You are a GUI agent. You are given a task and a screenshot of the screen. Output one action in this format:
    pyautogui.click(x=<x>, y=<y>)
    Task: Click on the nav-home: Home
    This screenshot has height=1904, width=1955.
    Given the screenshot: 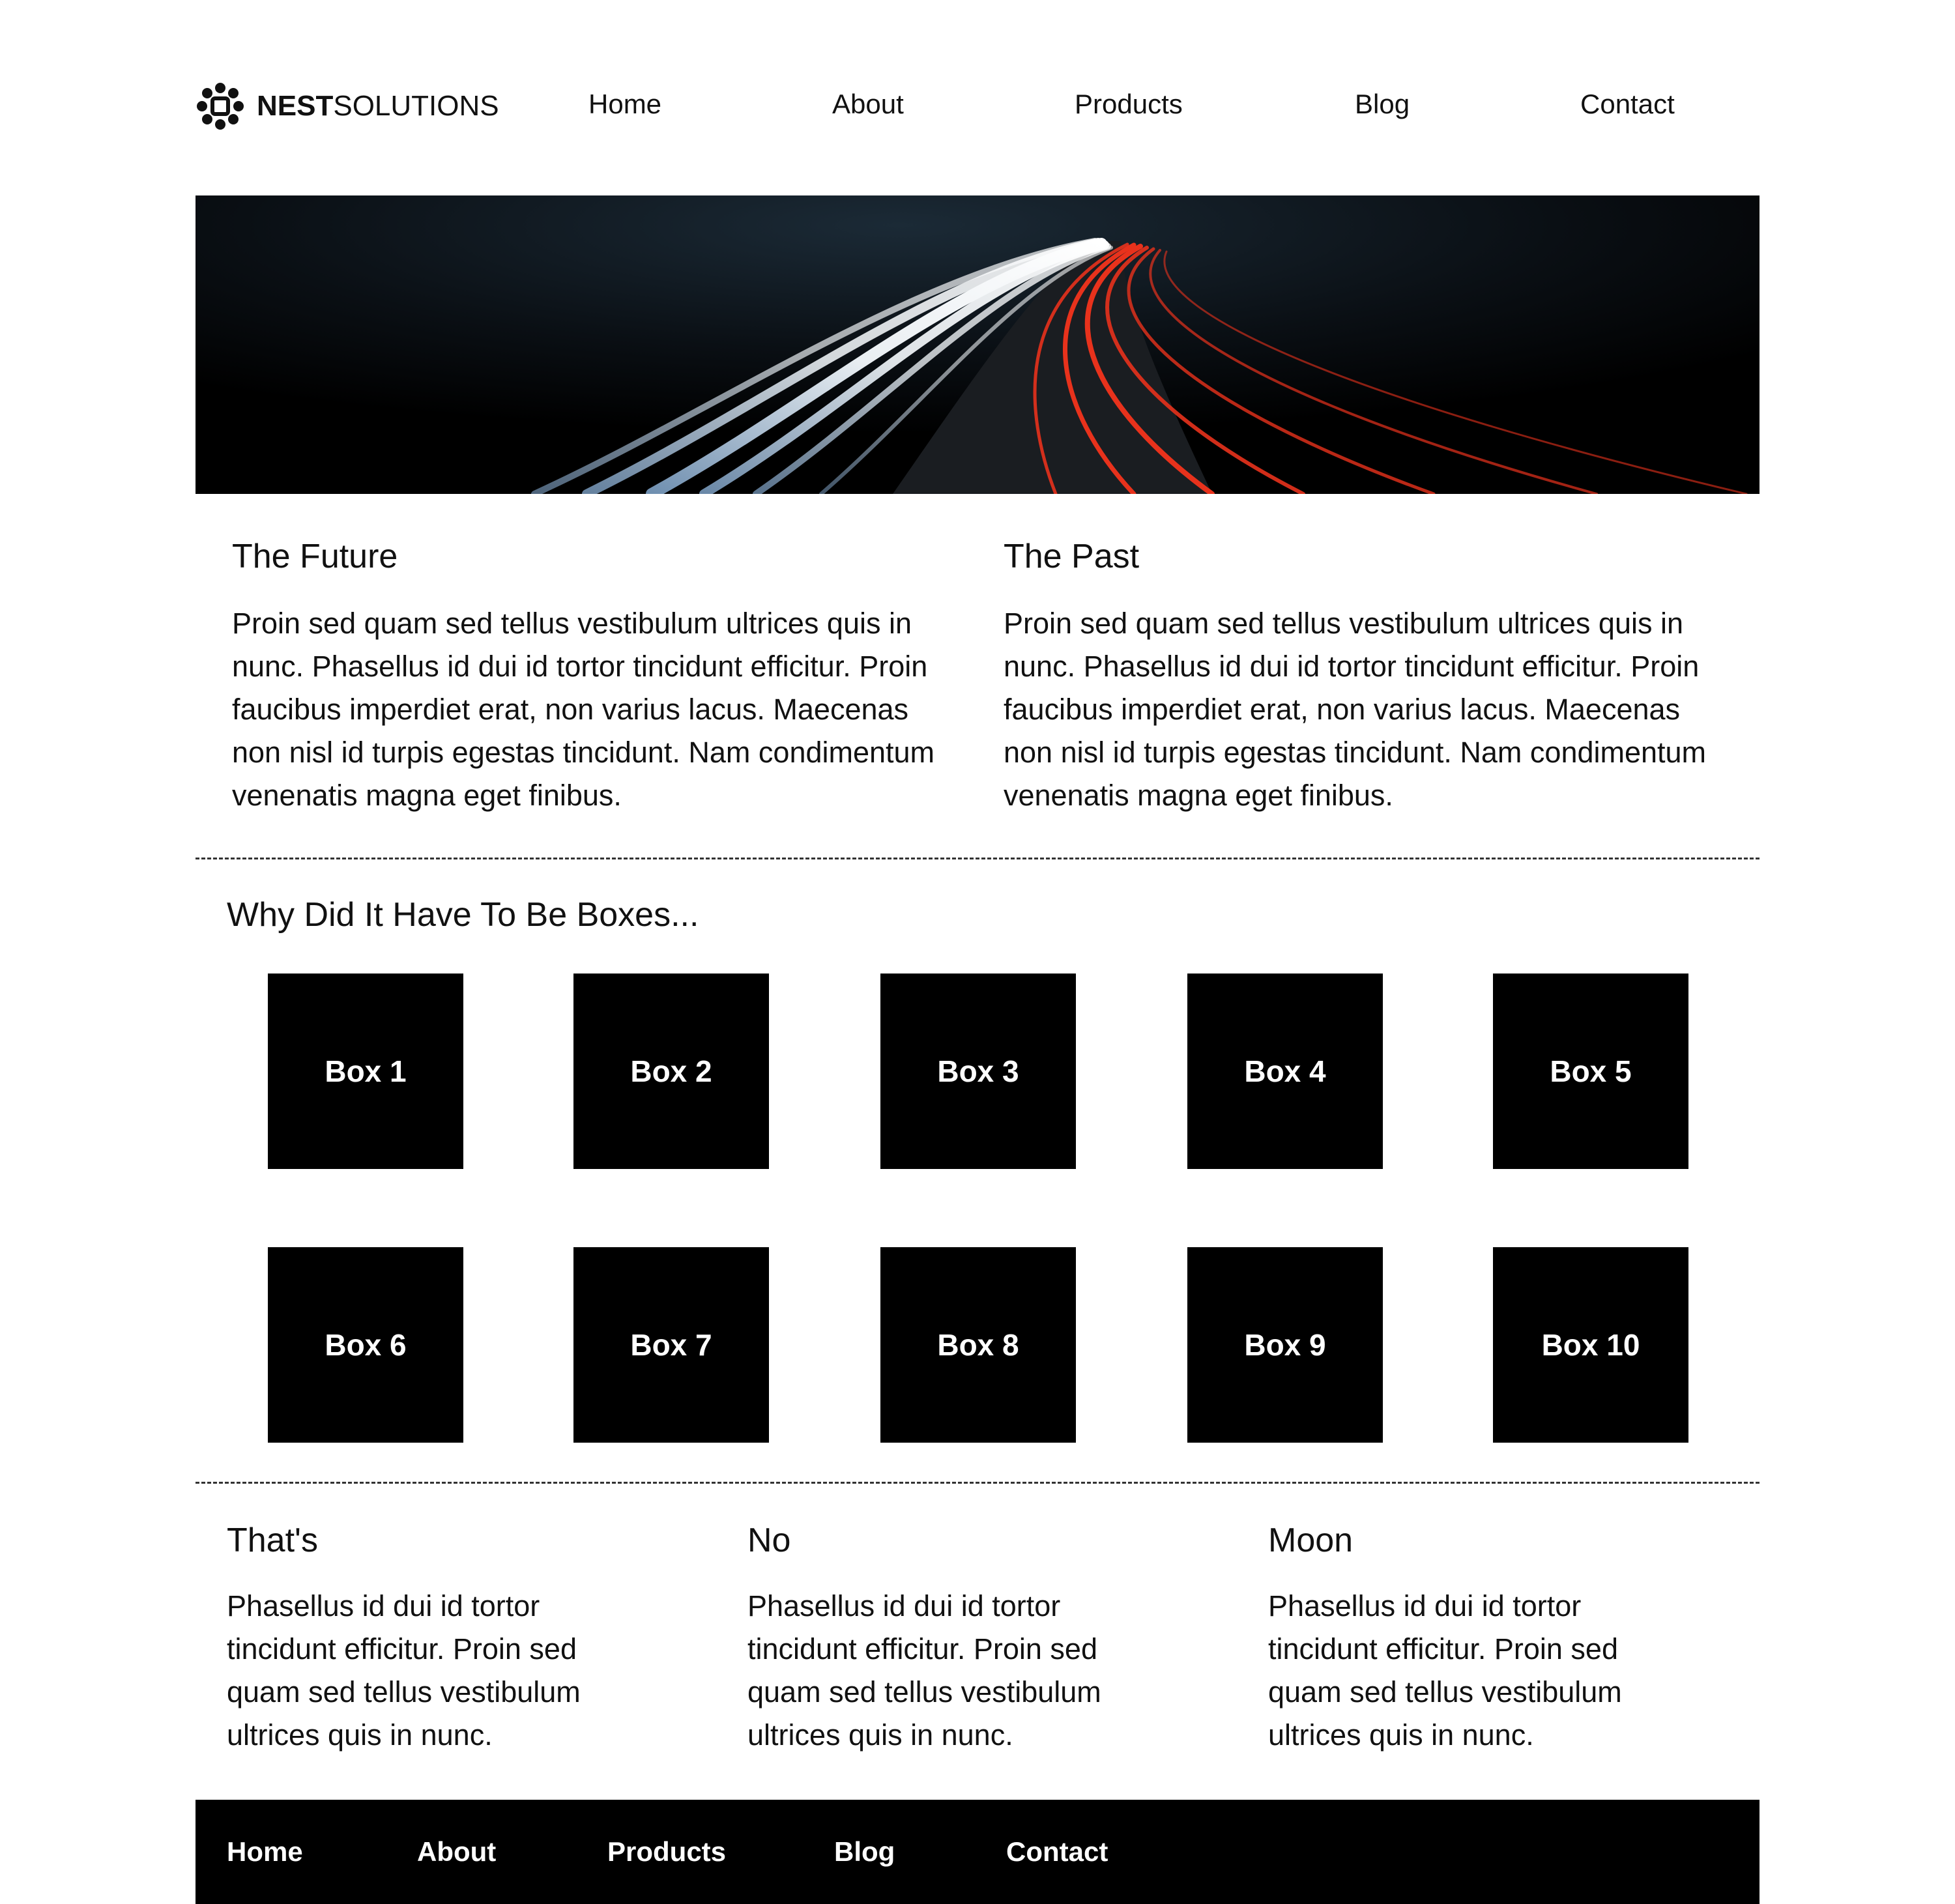 What is the action you would take?
    pyautogui.click(x=624, y=105)
    